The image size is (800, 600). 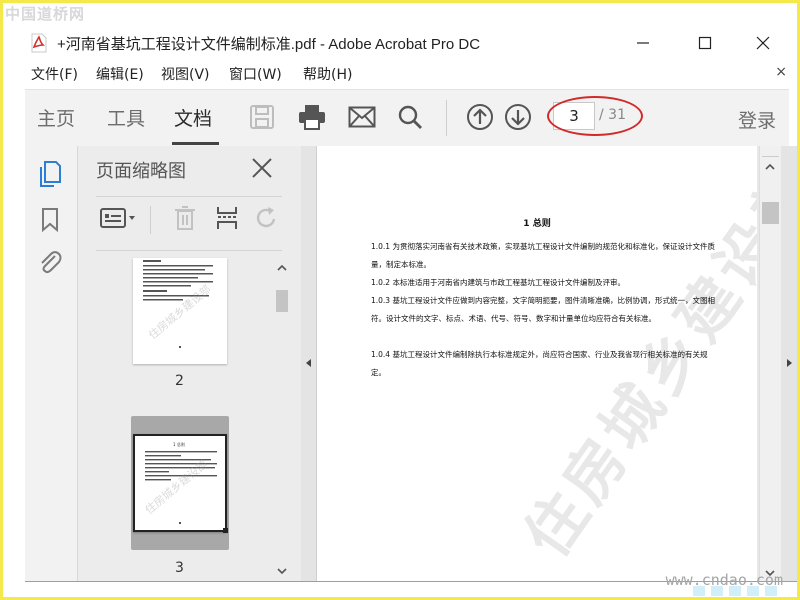 What do you see at coordinates (225, 530) in the screenshot?
I see `resize-handle` at bounding box center [225, 530].